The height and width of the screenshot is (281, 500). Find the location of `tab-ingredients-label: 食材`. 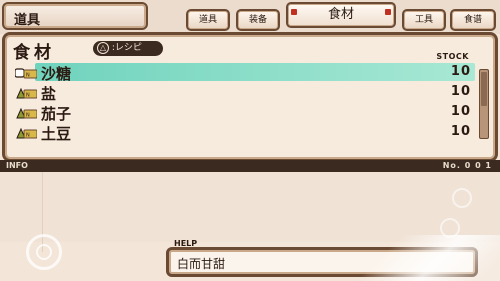

tab-ingredients-label: 食材 is located at coordinates (340, 14).